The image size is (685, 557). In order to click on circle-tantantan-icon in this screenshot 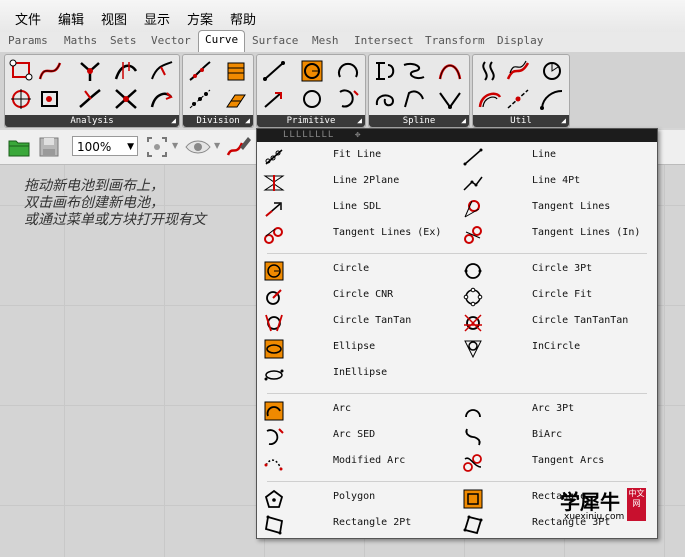, I will do `click(473, 323)`.